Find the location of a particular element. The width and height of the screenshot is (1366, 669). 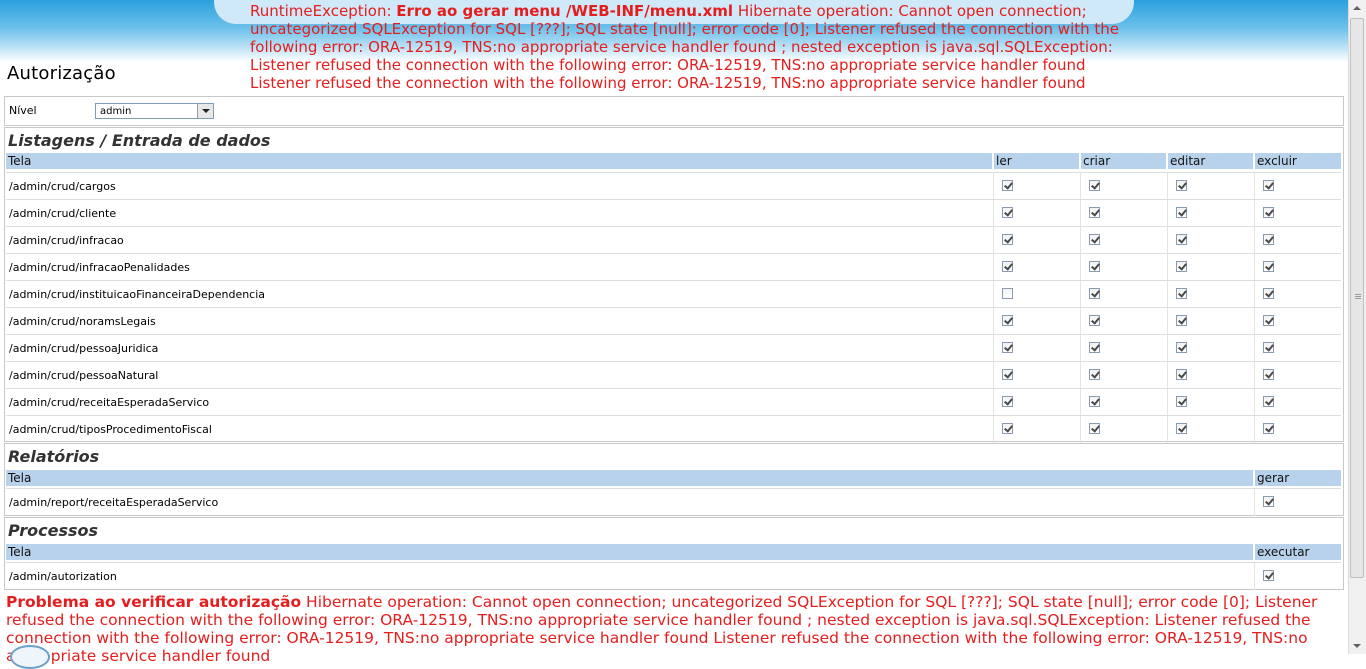

row-path: /admin/autorization is located at coordinates (63, 576).